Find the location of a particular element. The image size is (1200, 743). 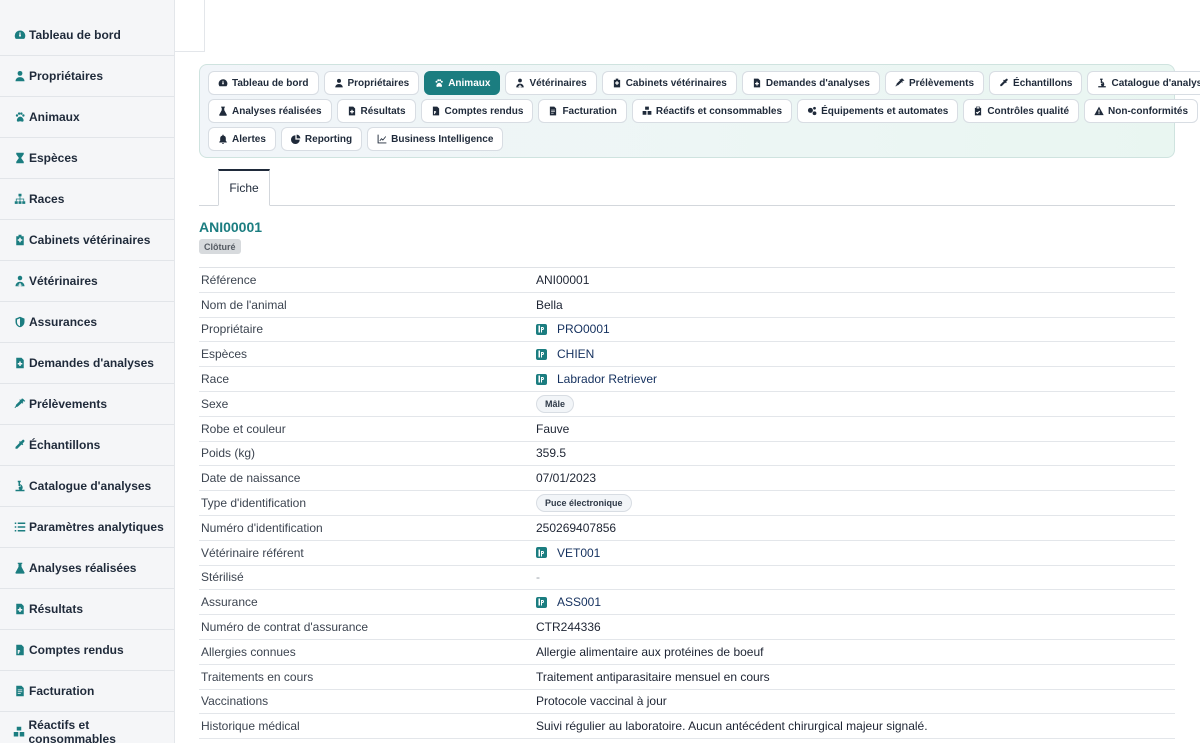

module-tab-label: Catalogue d'analyses is located at coordinates (1155, 83).